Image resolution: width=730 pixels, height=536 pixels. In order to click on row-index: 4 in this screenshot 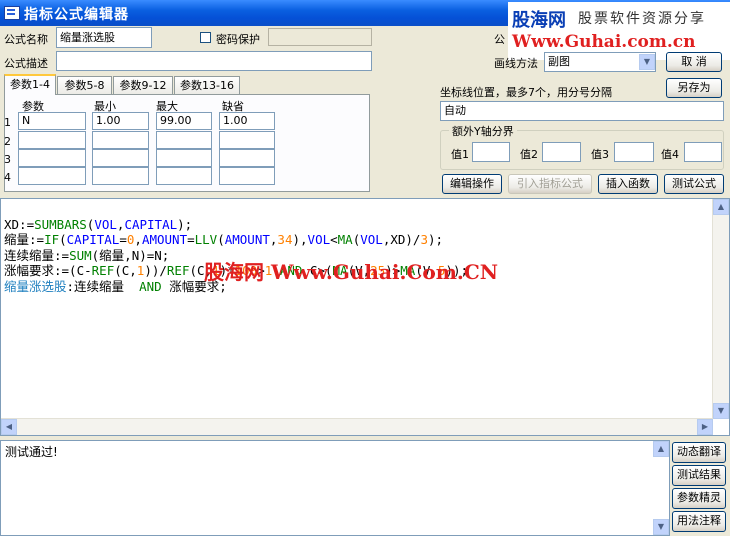, I will do `click(7, 177)`.